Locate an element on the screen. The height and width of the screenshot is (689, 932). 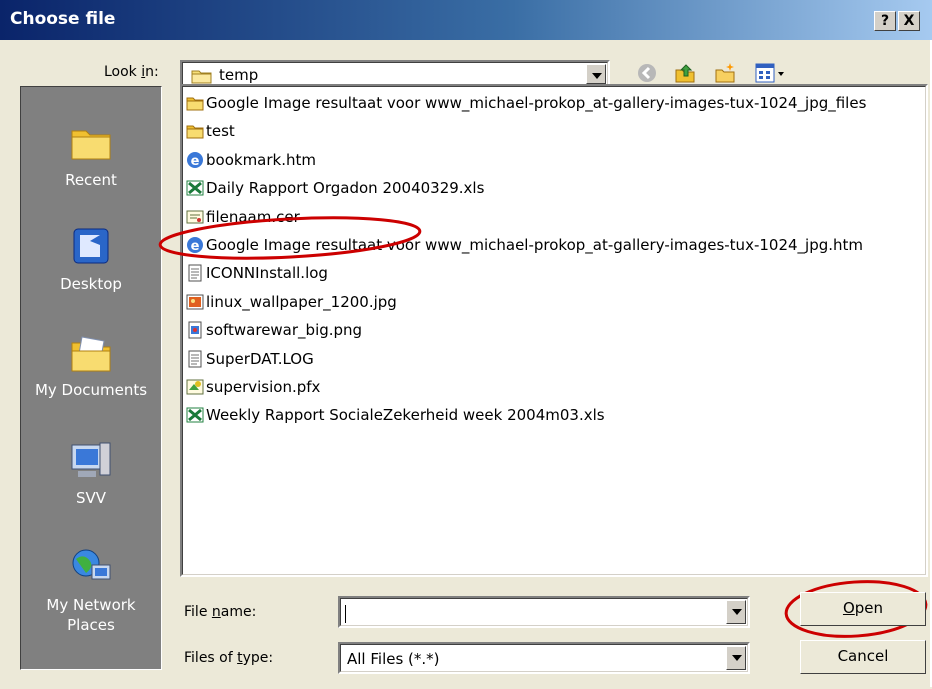
png-file-icon is located at coordinates (195, 330).